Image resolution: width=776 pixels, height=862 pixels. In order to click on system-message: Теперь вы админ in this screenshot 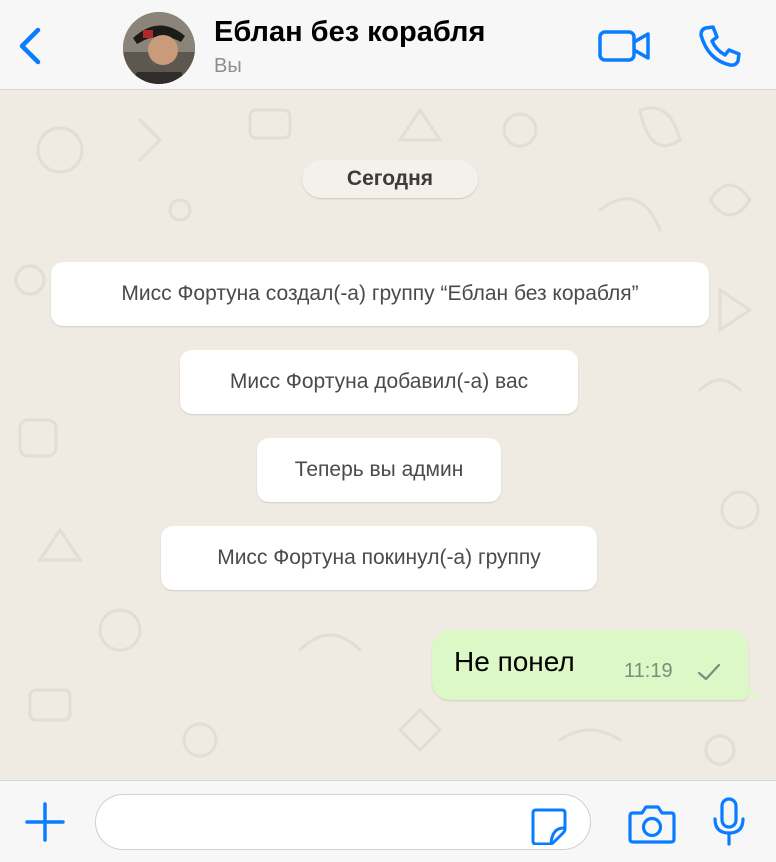, I will do `click(379, 470)`.